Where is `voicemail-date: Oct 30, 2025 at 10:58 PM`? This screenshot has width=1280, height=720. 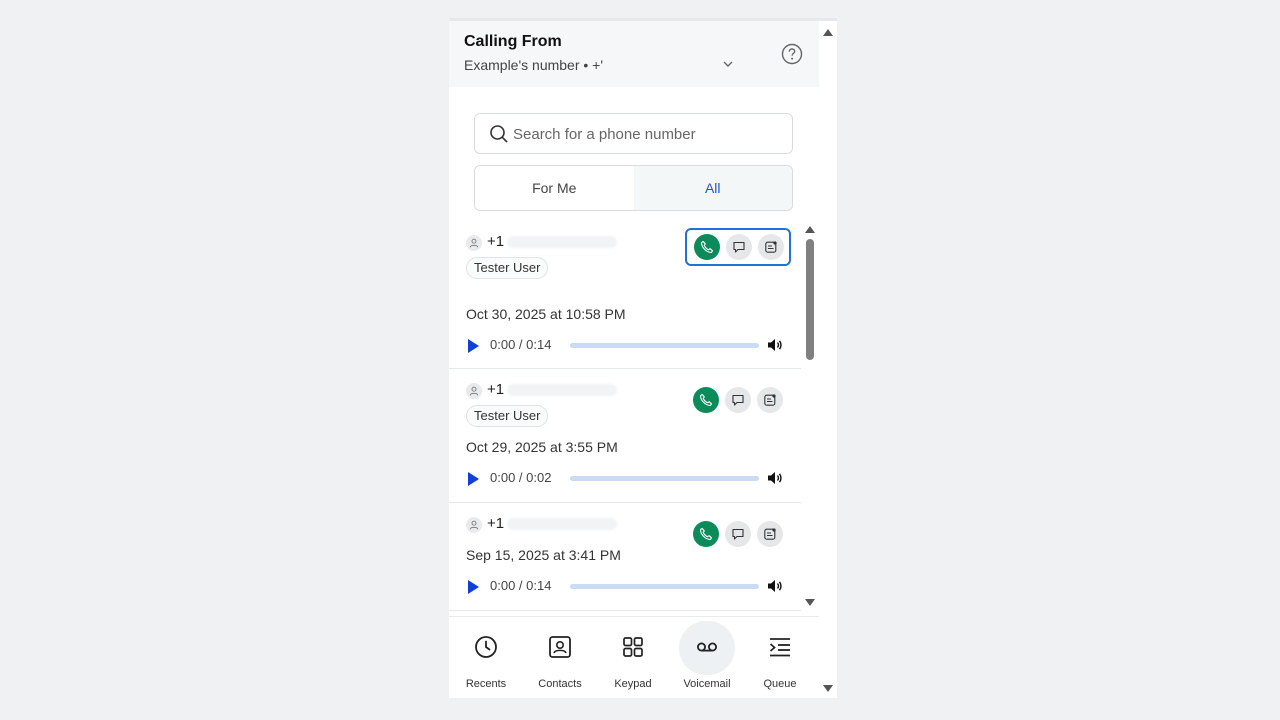
voicemail-date: Oct 30, 2025 at 10:58 PM is located at coordinates (546, 314).